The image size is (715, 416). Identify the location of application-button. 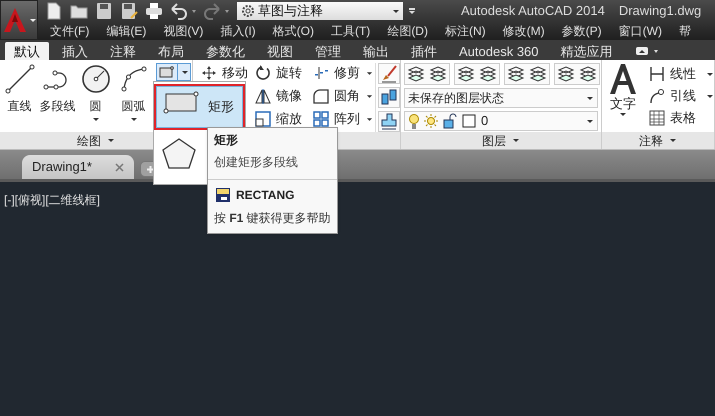
(19, 20).